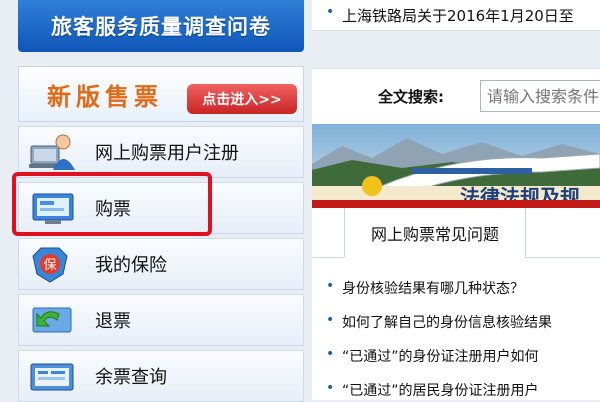  I want to click on menu-item-ticket-query: 余票查询, so click(161, 376).